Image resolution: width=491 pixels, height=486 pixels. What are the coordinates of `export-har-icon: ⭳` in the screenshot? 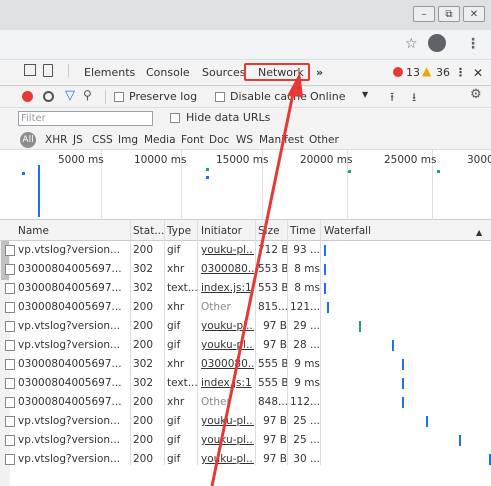 It's located at (414, 98).